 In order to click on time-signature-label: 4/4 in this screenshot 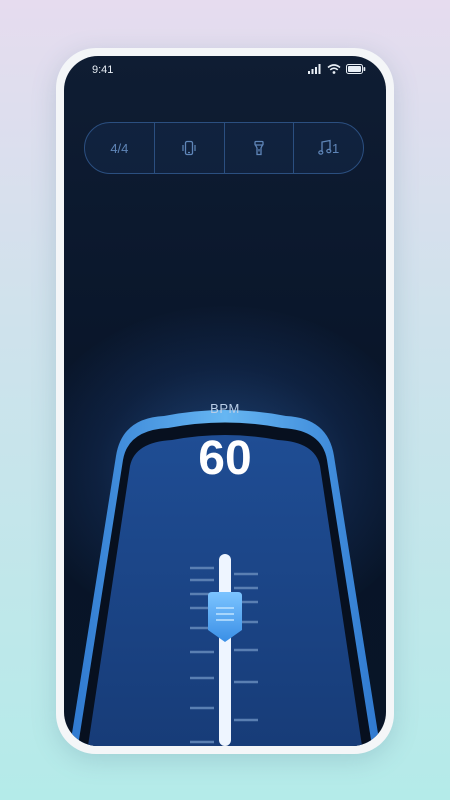, I will do `click(119, 148)`.